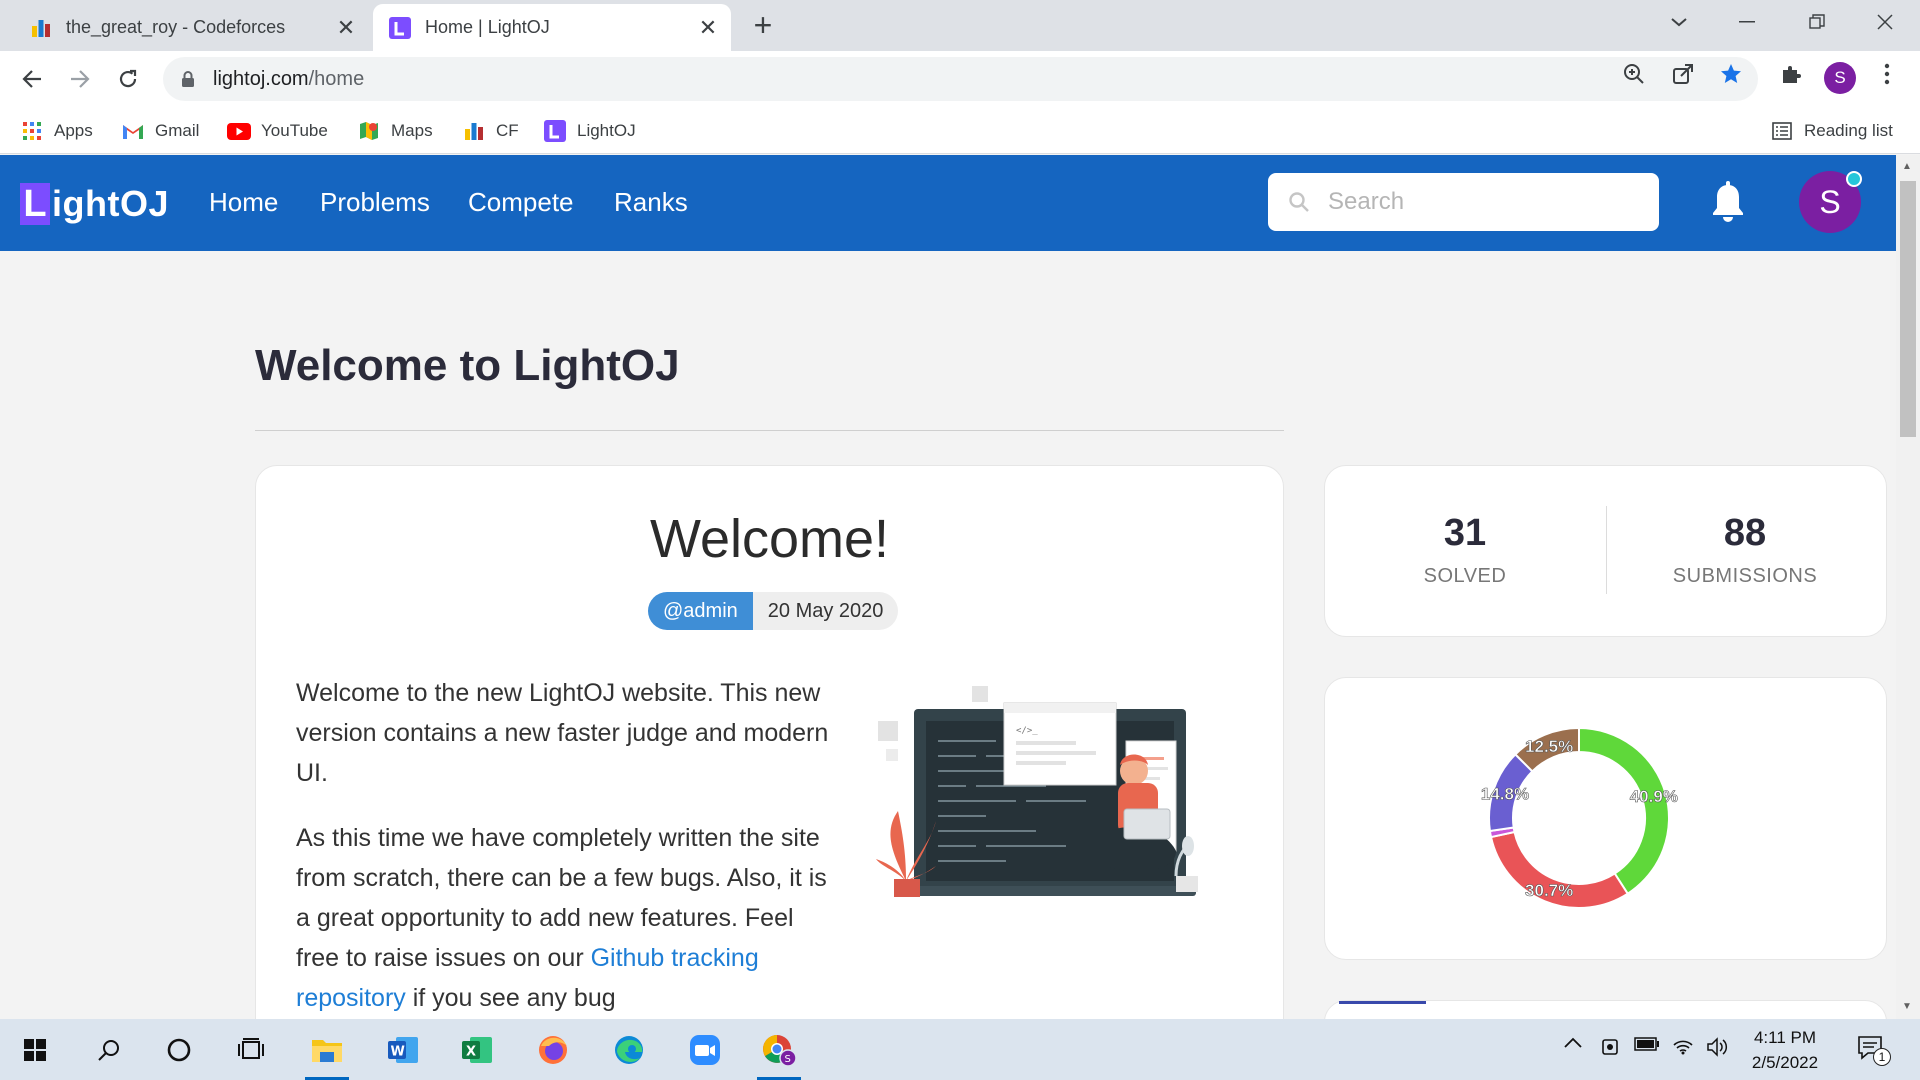 This screenshot has height=1080, width=1920. What do you see at coordinates (109, 1050) in the screenshot?
I see `taskbar-search-button` at bounding box center [109, 1050].